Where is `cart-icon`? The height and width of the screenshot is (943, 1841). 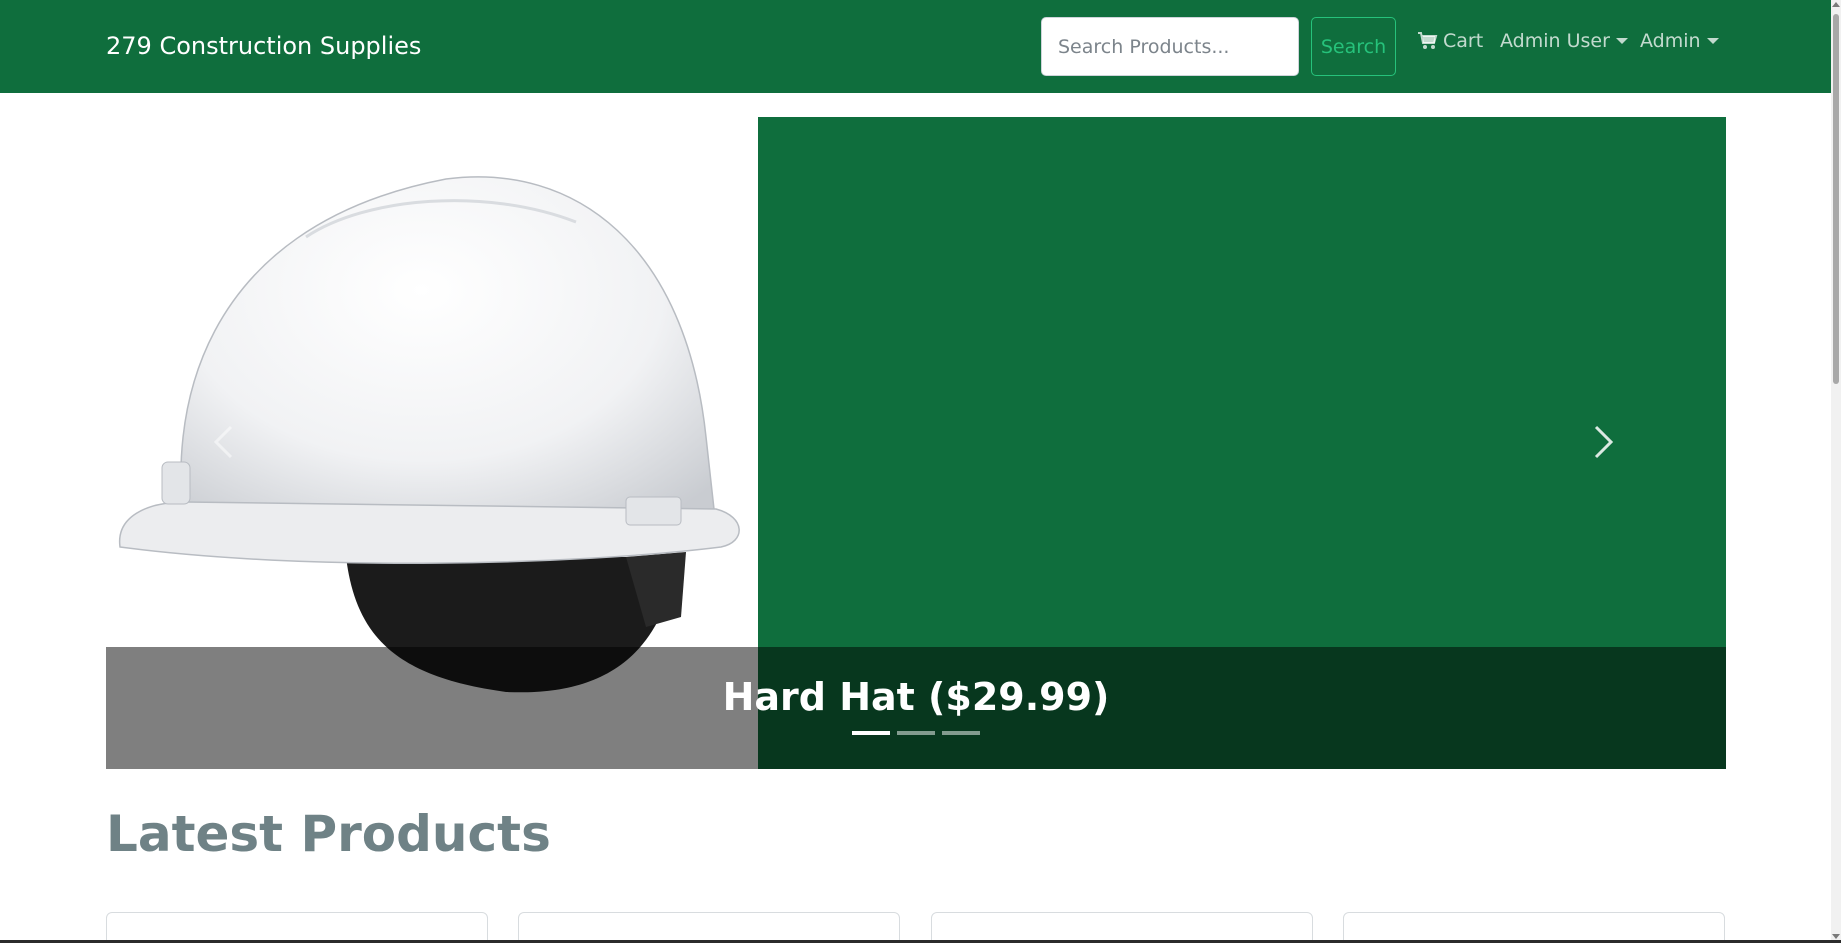
cart-icon is located at coordinates (1428, 40).